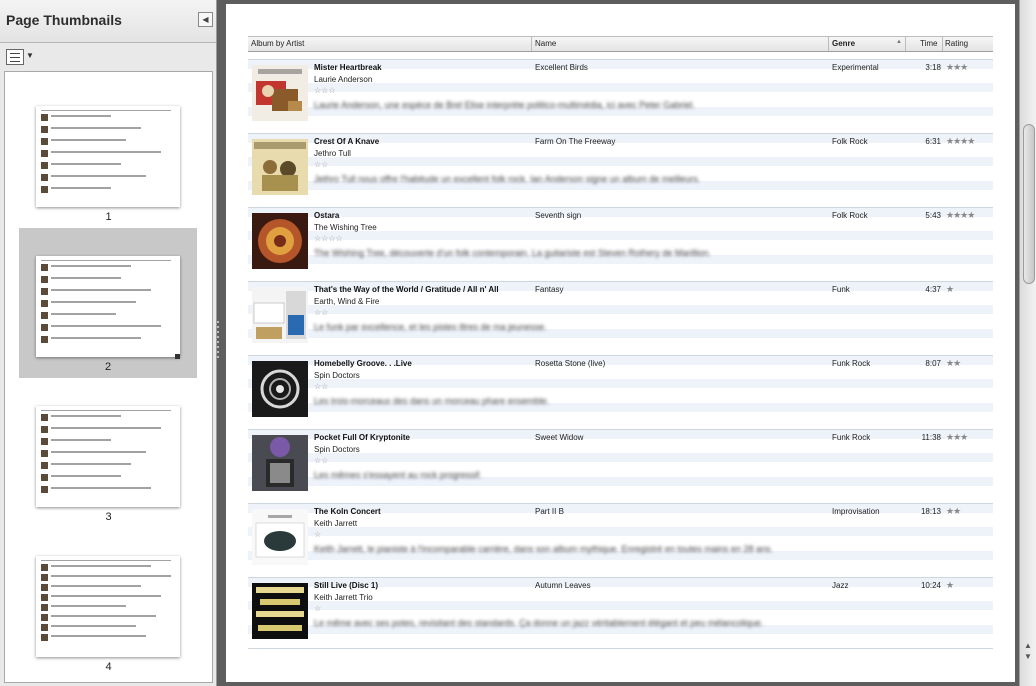  I want to click on time-cell: 11:38, so click(931, 437).